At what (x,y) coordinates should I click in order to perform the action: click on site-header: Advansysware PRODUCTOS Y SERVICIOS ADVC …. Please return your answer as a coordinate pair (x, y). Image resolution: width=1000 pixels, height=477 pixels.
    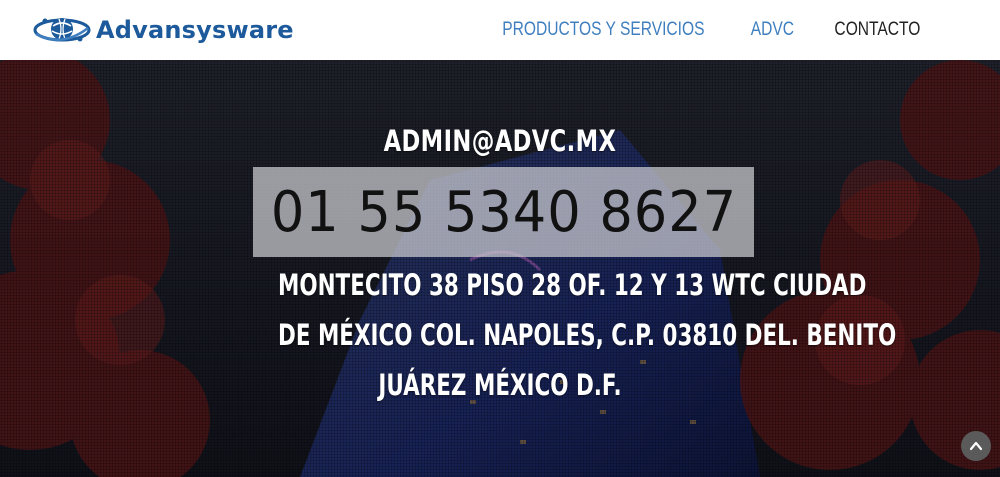
    Looking at the image, I should click on (500, 30).